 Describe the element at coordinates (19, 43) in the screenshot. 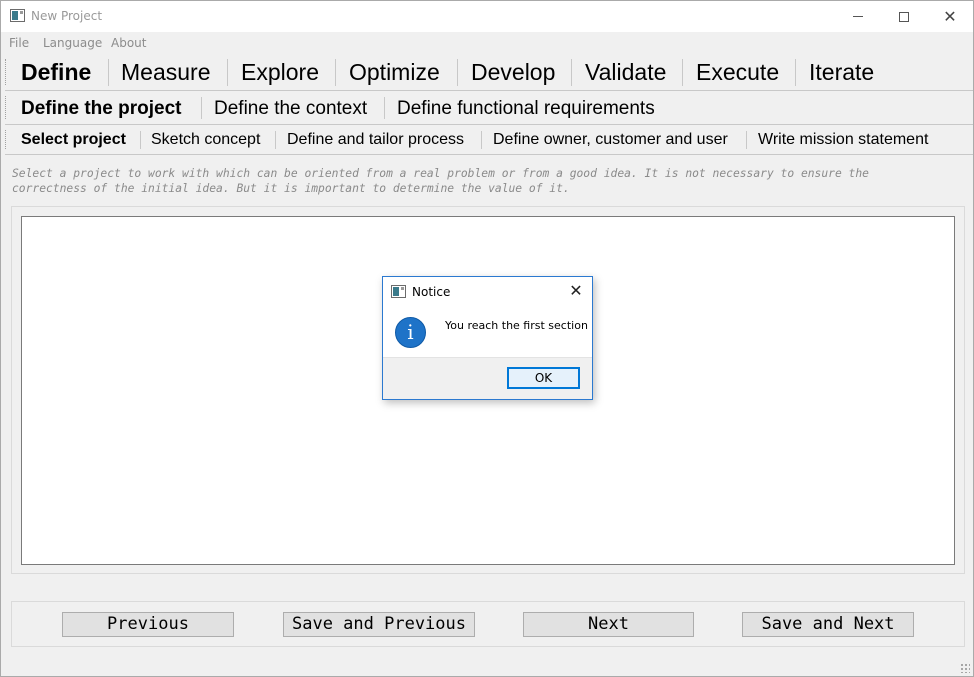

I see `menu-file: File` at that location.